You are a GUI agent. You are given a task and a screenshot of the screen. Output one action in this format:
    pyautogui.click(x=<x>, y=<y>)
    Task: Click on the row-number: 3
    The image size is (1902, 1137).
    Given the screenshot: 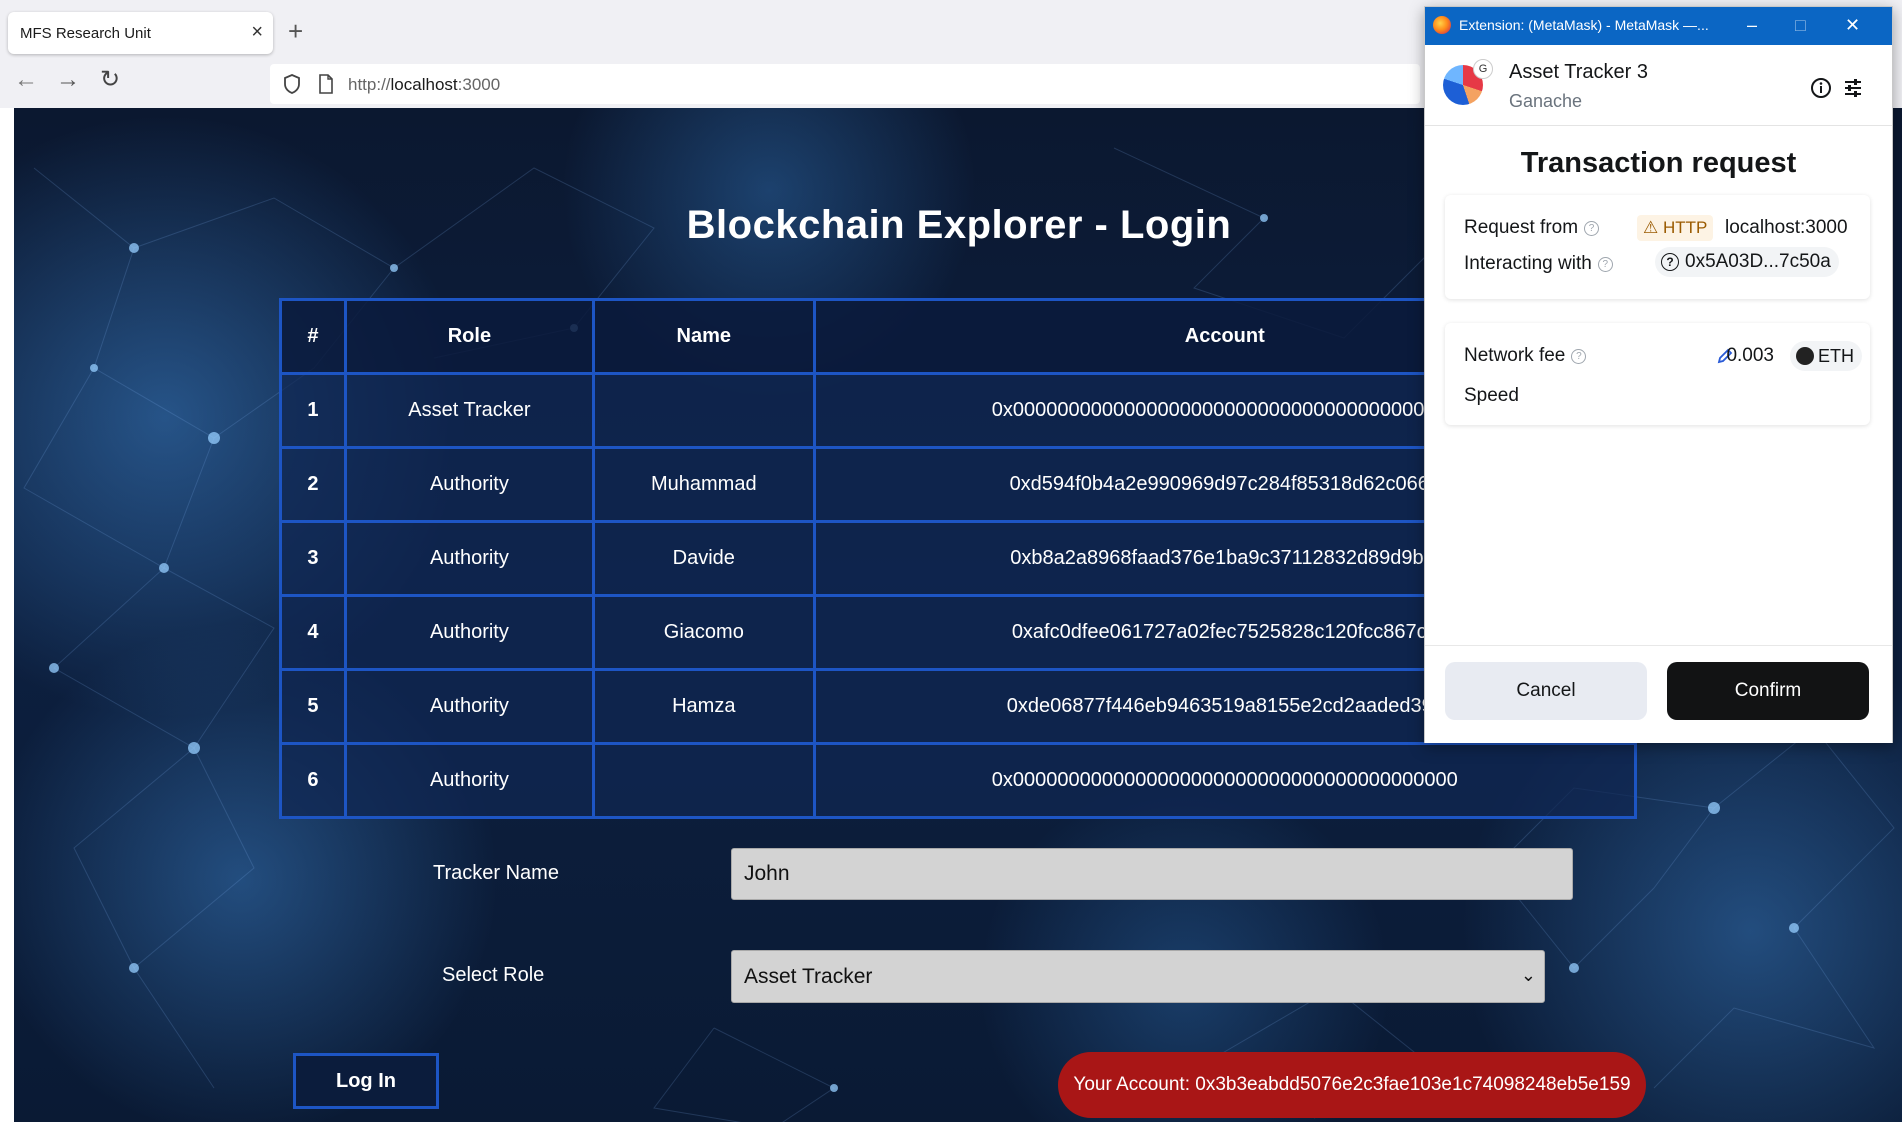 What is the action you would take?
    pyautogui.click(x=313, y=558)
    